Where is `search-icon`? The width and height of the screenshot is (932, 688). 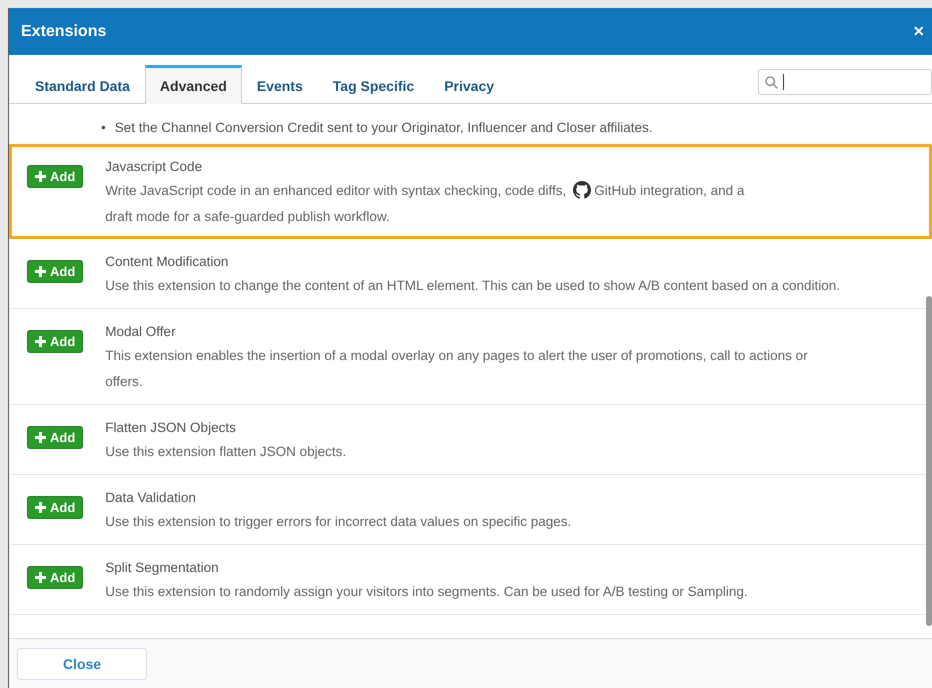 search-icon is located at coordinates (771, 82).